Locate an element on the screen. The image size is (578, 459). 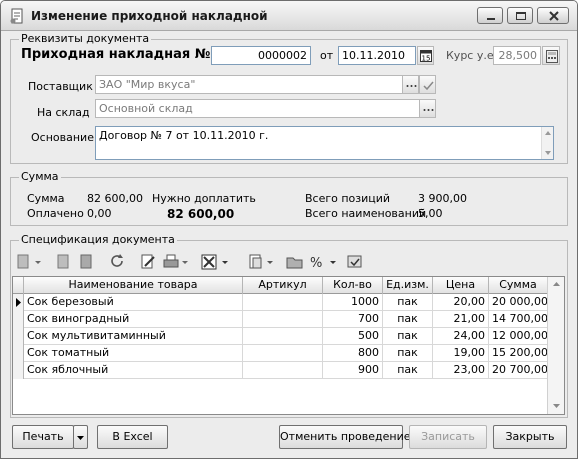
supplier-label: Поставщик is located at coordinates (60, 86).